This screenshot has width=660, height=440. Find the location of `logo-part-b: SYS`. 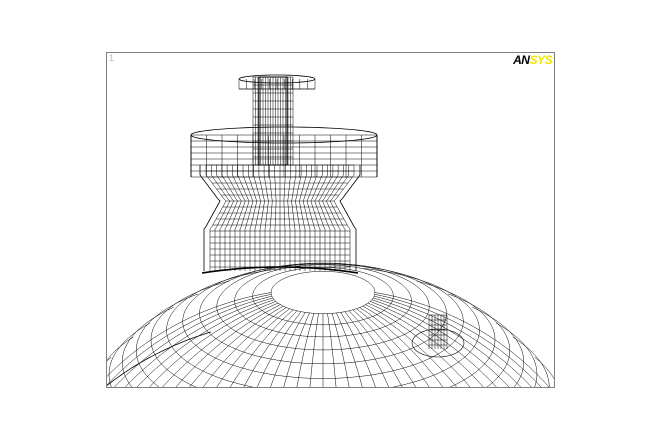

logo-part-b: SYS is located at coordinates (540, 60).